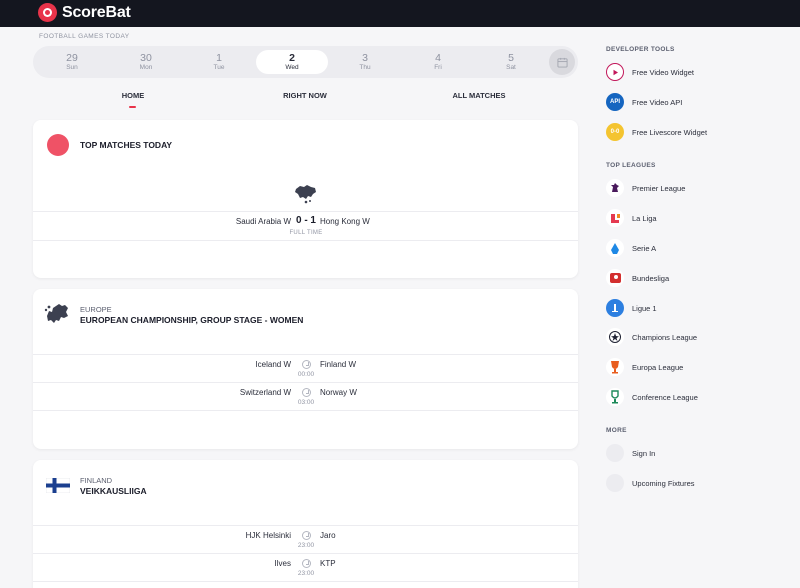 This screenshot has height=588, width=800. Describe the element at coordinates (56, 313) in the screenshot. I see `europe-map-icon` at that location.